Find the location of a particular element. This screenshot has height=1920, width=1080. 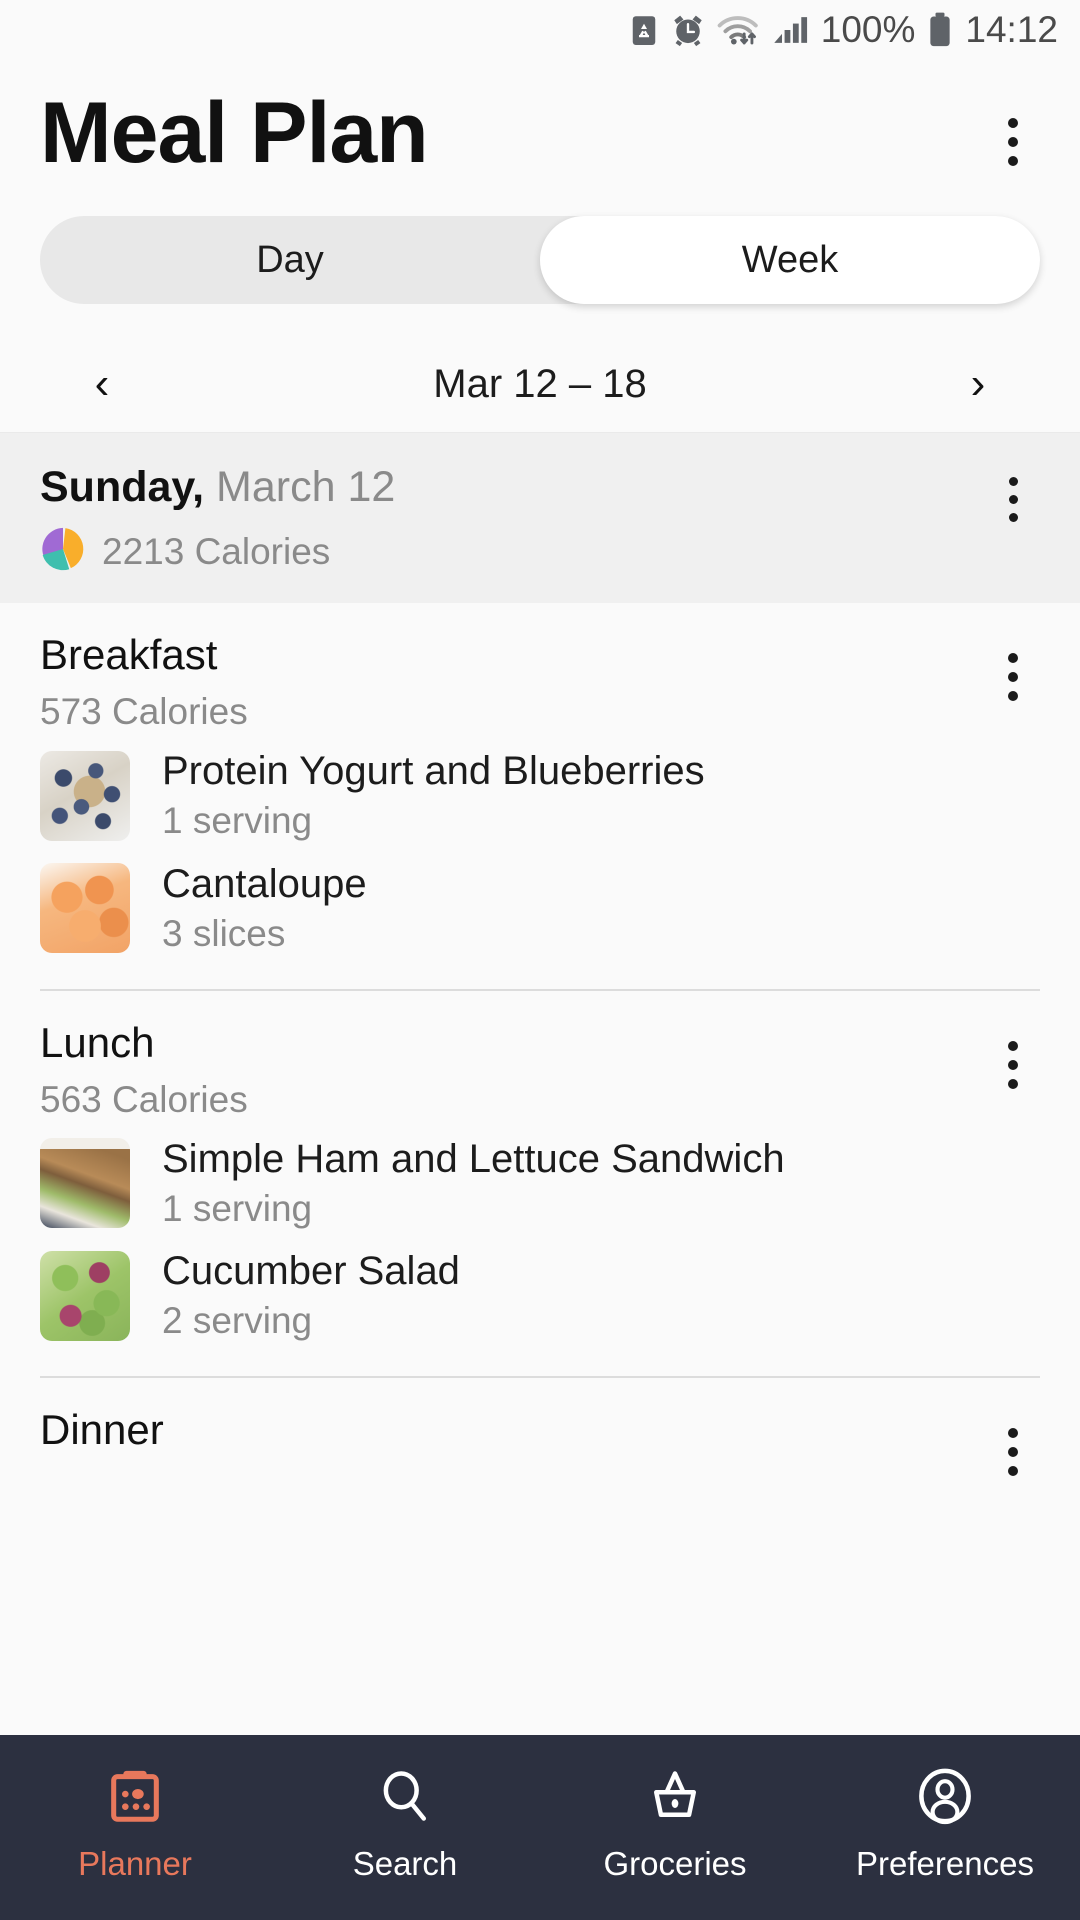

meal-name-label: Lunch is located at coordinates (97, 1042).